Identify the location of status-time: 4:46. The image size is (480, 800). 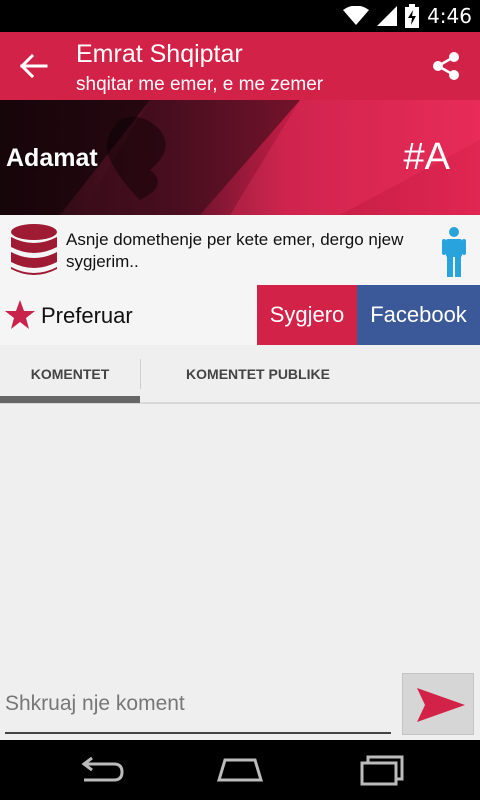
(449, 16).